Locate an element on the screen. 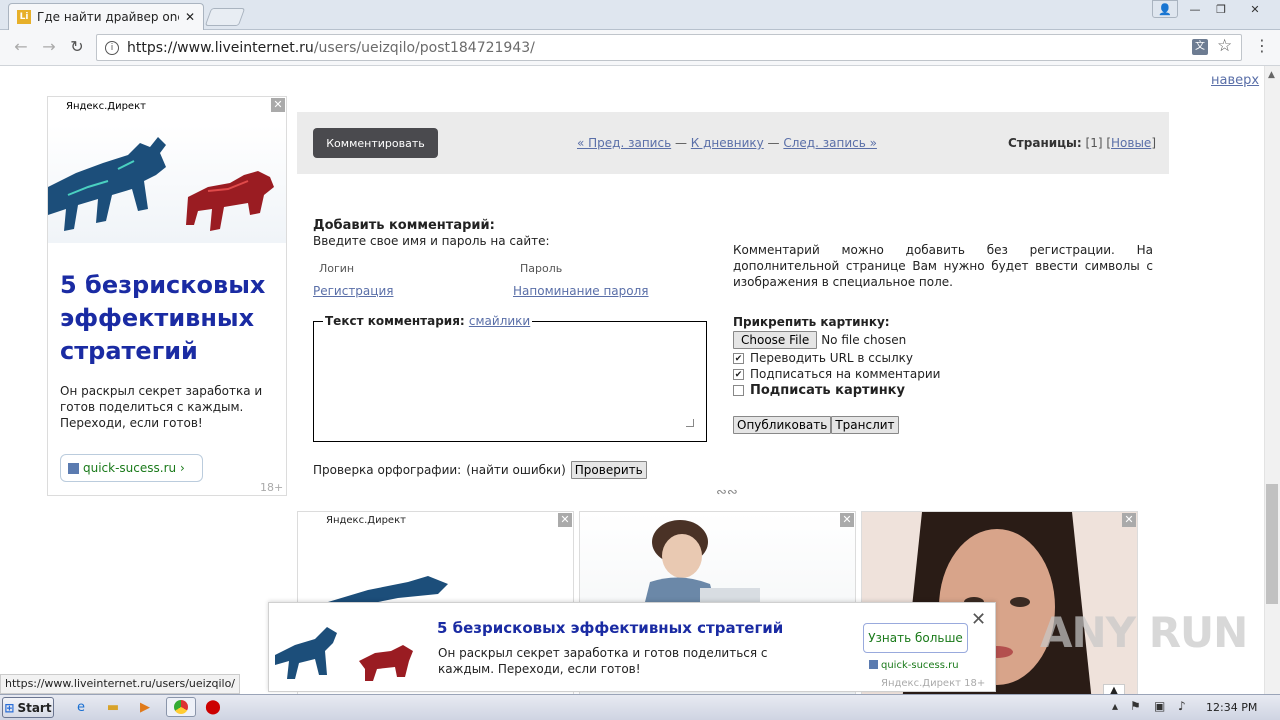 This screenshot has height=720, width=1280. flag-icon: ⚑ is located at coordinates (1135, 706).